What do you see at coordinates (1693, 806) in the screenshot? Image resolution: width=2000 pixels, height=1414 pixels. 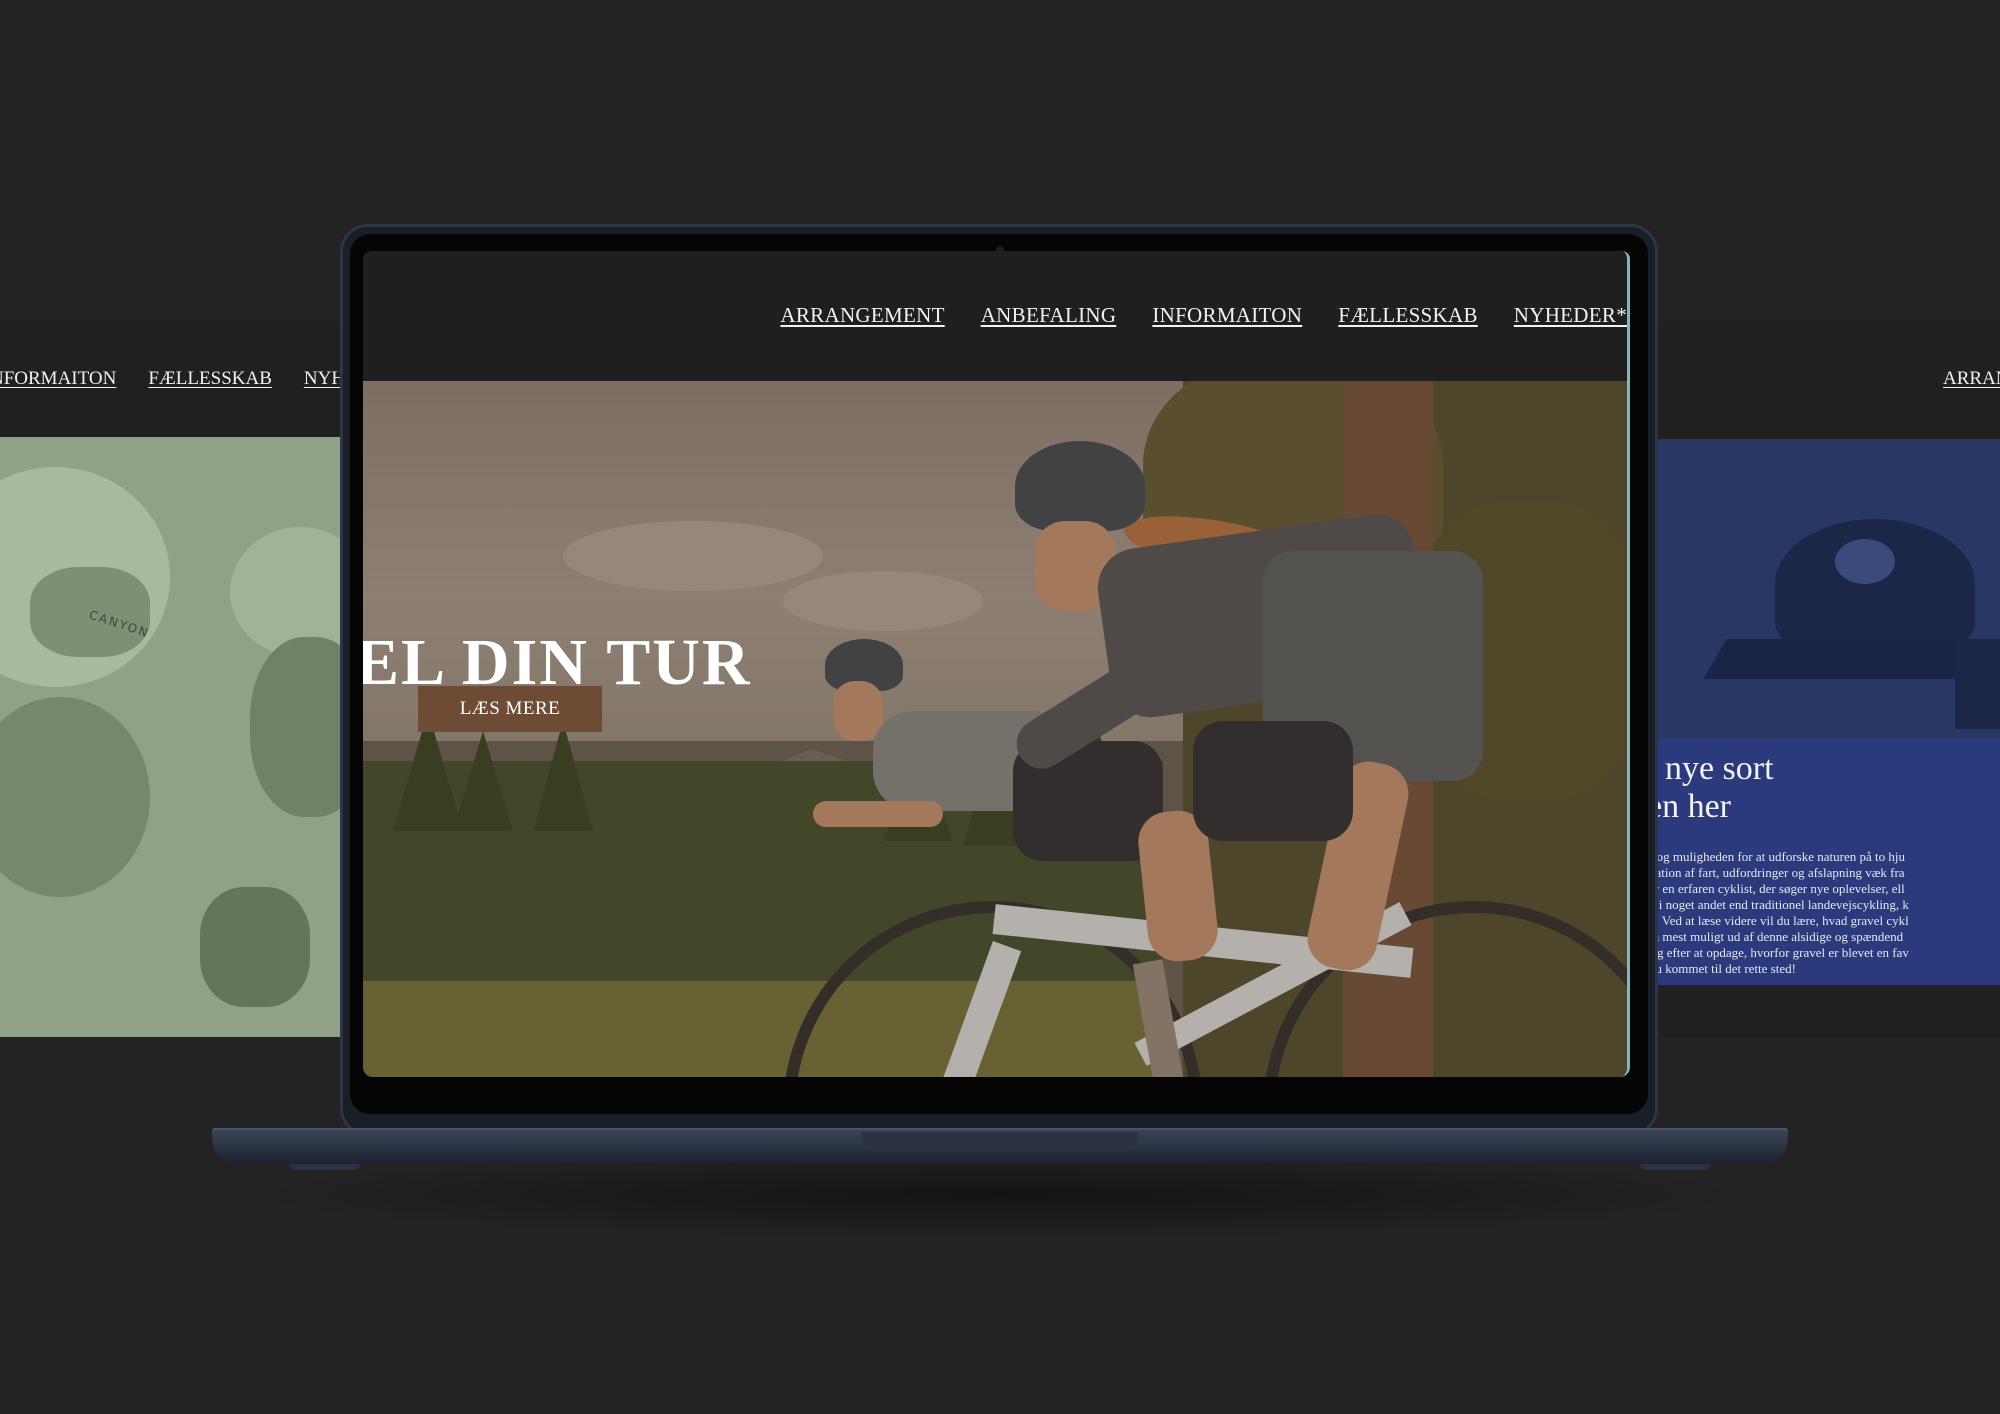 I see `article-title-line: en her` at bounding box center [1693, 806].